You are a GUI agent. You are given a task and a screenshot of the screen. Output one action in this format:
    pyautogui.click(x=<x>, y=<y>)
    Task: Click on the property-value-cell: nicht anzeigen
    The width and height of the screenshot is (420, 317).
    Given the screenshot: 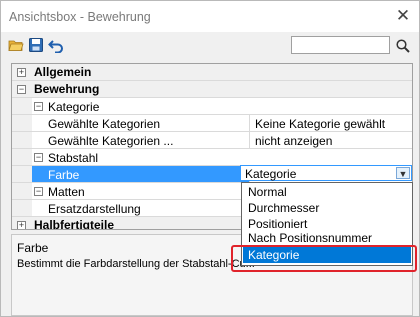 What is the action you would take?
    pyautogui.click(x=331, y=140)
    